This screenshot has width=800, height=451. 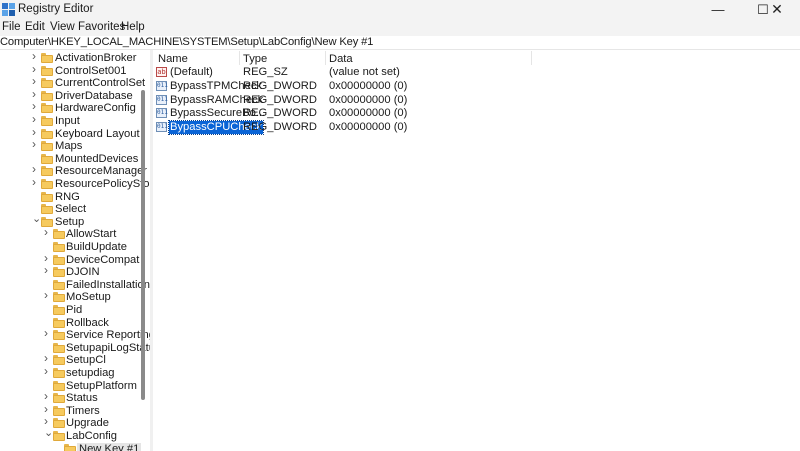 What do you see at coordinates (35, 27) in the screenshot?
I see `menu-edit: Edit` at bounding box center [35, 27].